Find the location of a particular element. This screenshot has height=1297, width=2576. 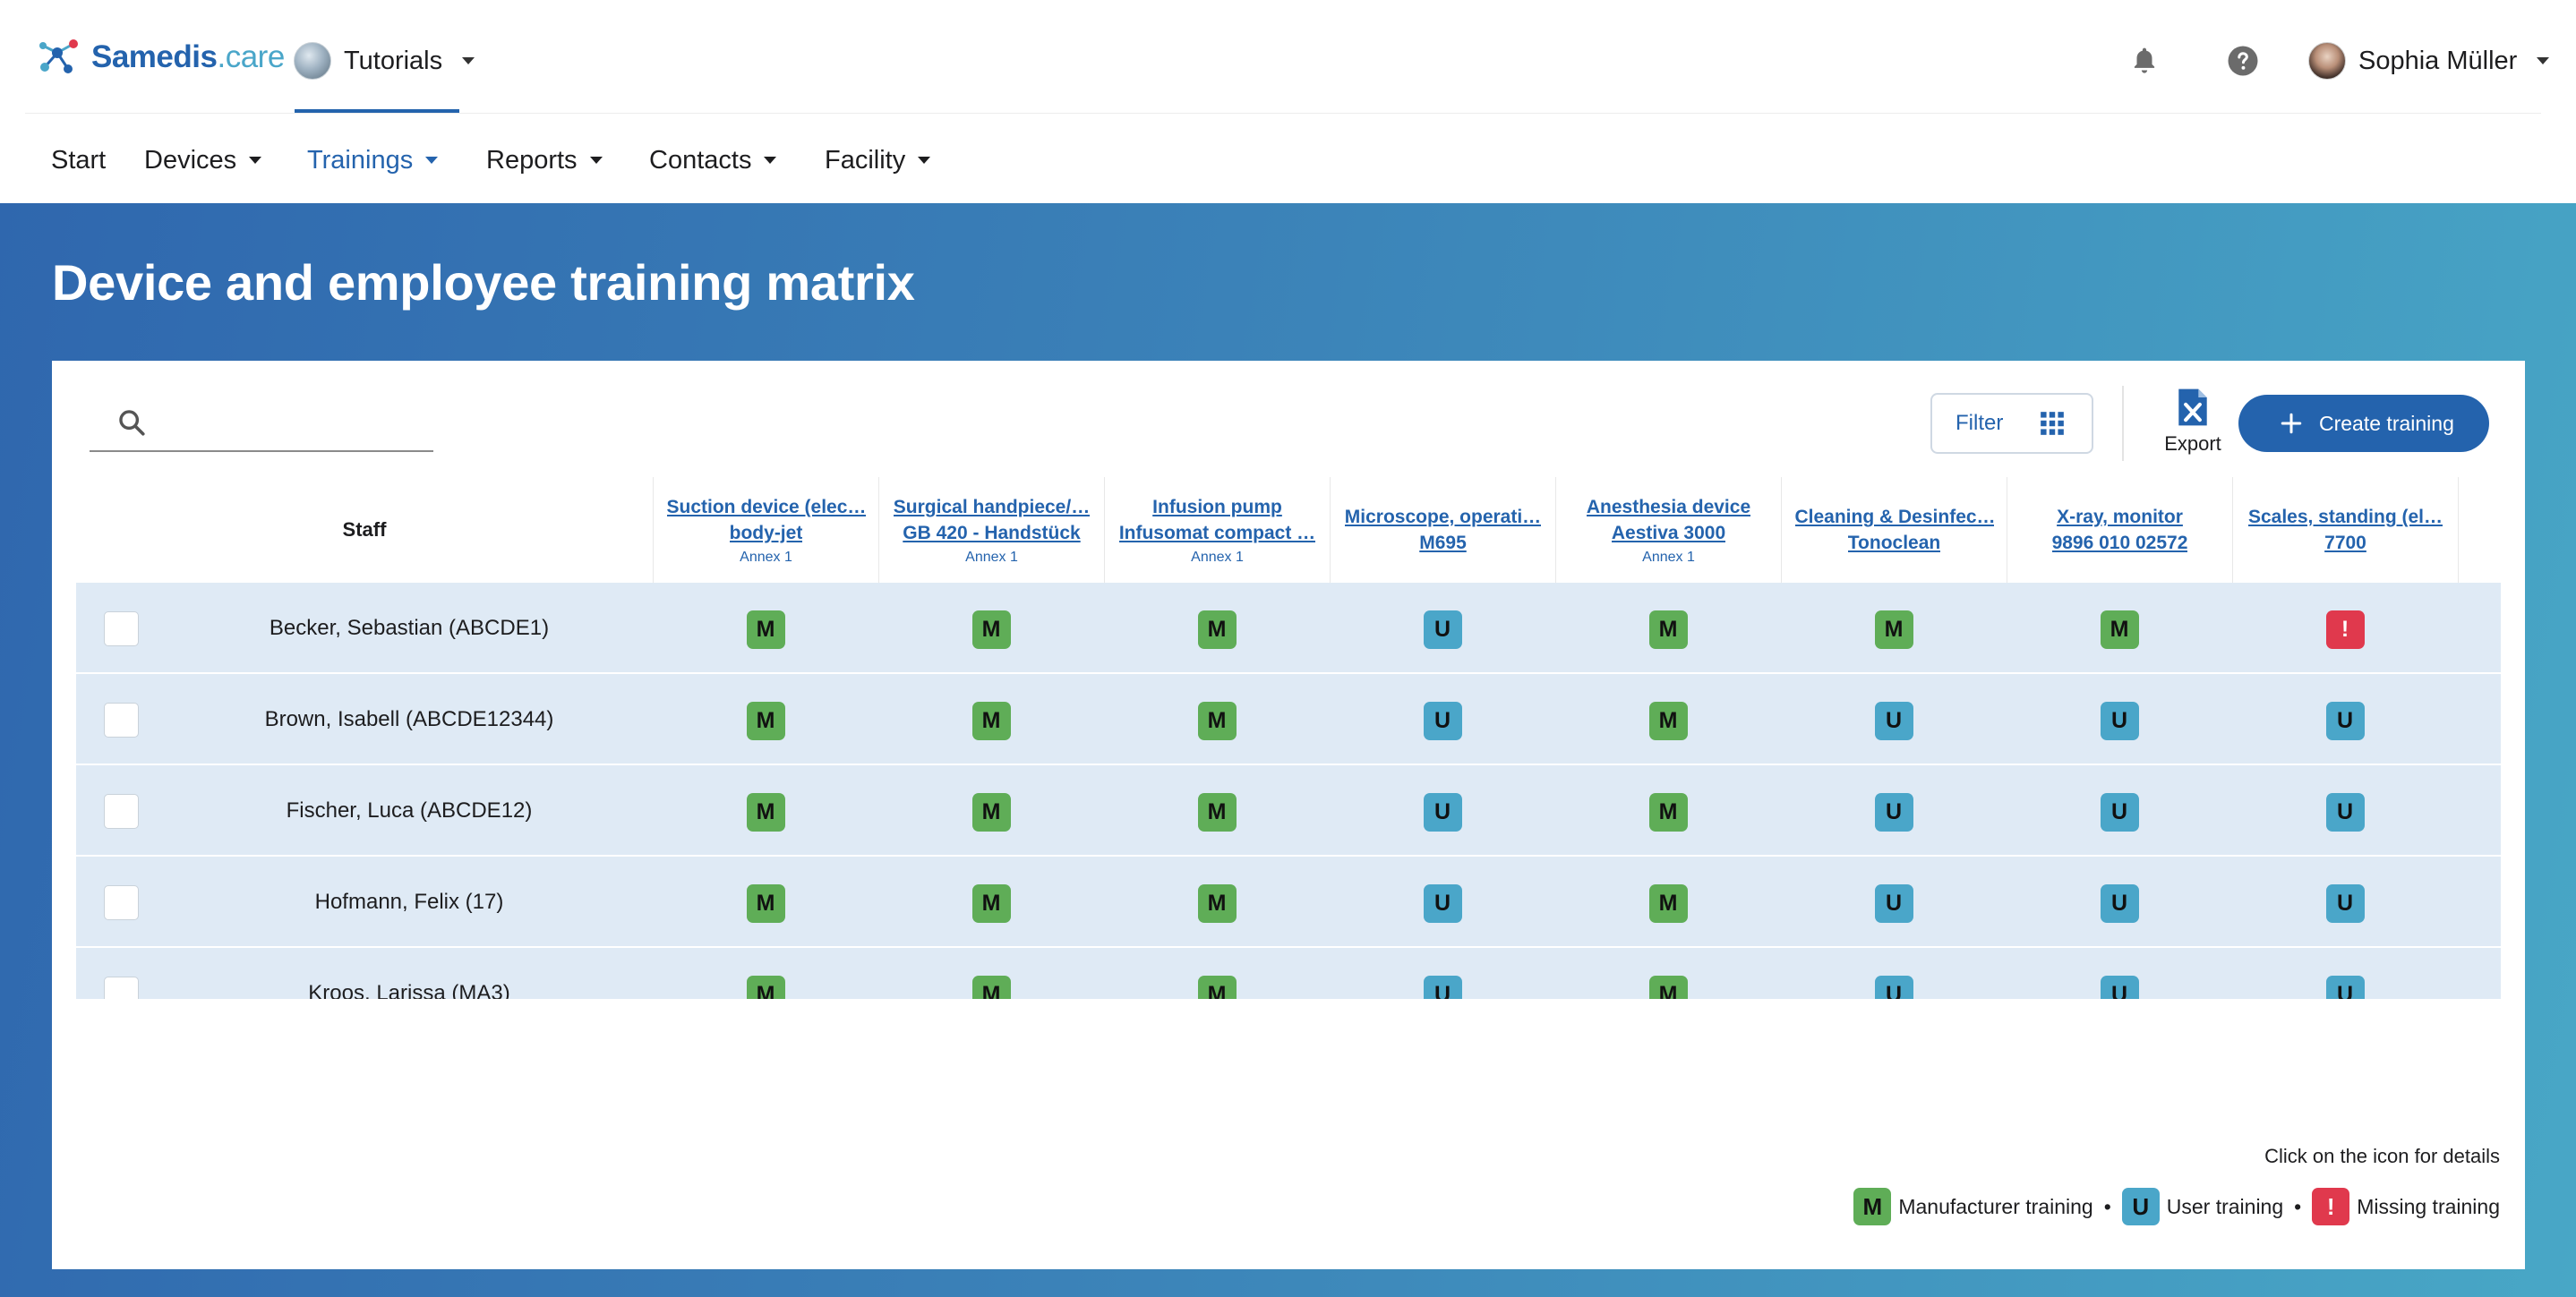

table-row: Brown, Isabell (ABCDE12344) M M M U M U U U is located at coordinates (1288, 719).